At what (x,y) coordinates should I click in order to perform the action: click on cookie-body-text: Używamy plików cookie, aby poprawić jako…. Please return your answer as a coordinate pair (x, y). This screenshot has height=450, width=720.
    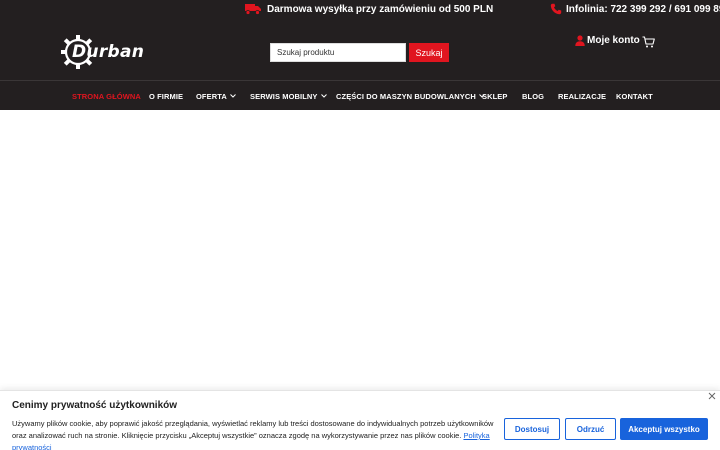
    Looking at the image, I should click on (253, 429).